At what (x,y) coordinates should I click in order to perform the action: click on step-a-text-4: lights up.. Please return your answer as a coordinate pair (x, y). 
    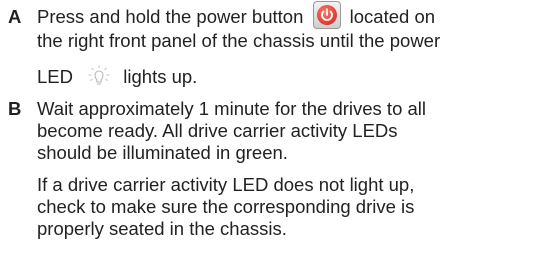
    Looking at the image, I should click on (160, 76).